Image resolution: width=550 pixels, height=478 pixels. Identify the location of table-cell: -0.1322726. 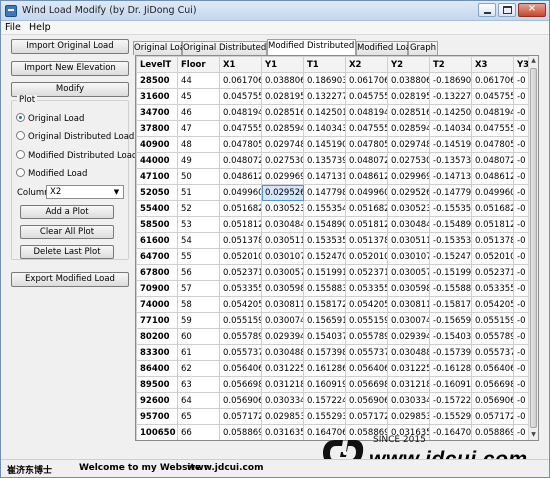
(450, 96).